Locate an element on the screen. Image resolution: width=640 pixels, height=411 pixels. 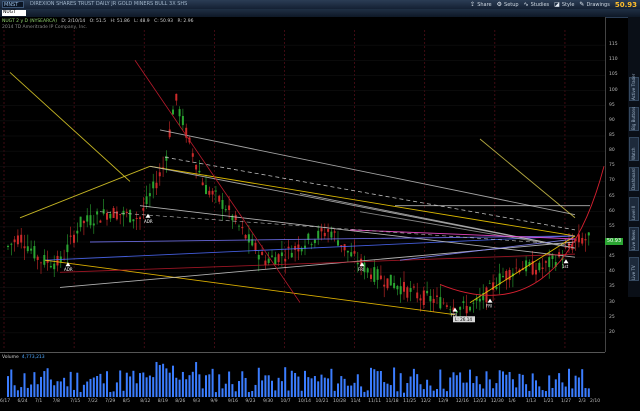
time-tick-label: 9/23 is located at coordinates (250, 401).